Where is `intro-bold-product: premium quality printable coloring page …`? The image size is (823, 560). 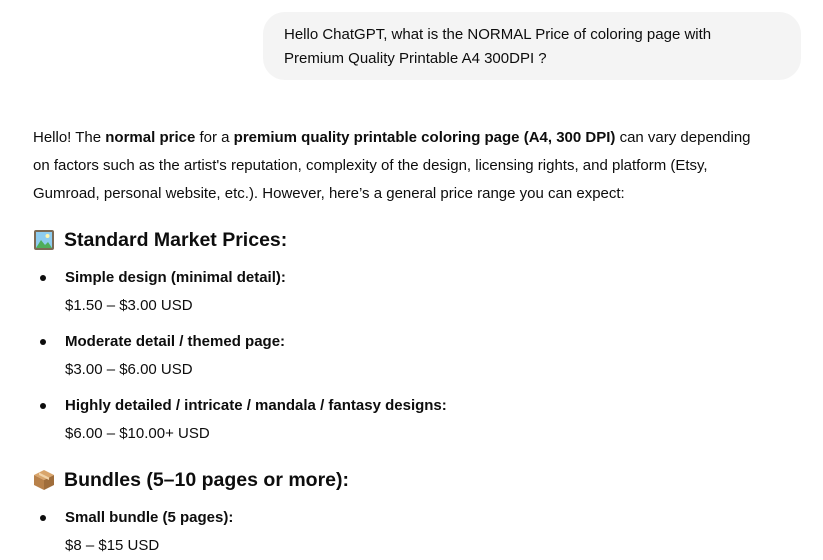
intro-bold-product: premium quality printable coloring page … is located at coordinates (424, 137).